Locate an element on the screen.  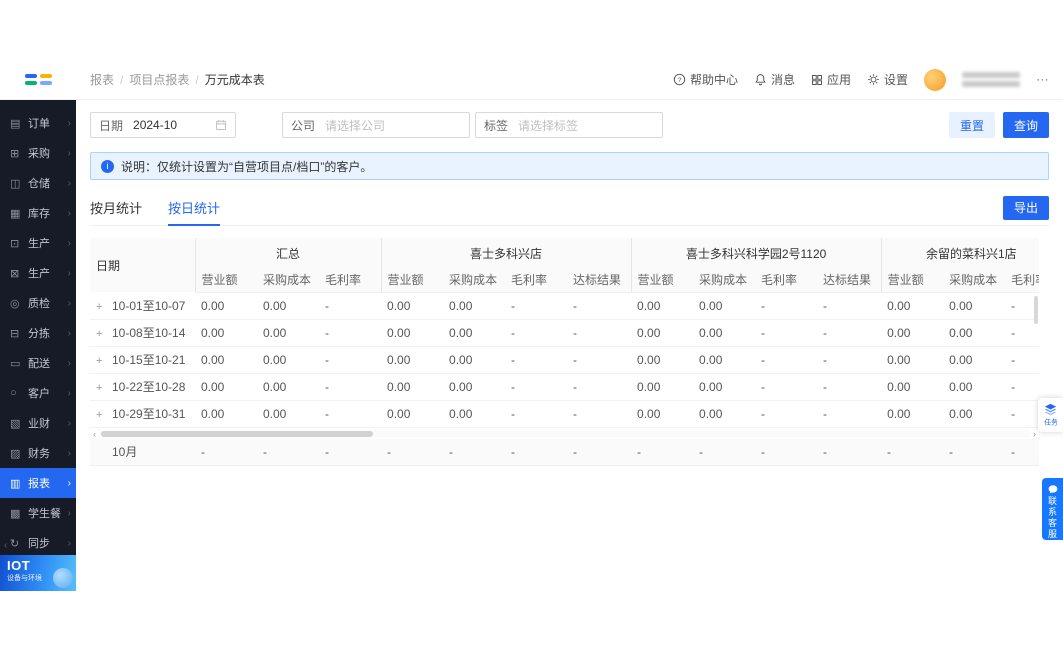
sidebar-item-sorting: ⊟ 分拣 › is located at coordinates (38, 333).